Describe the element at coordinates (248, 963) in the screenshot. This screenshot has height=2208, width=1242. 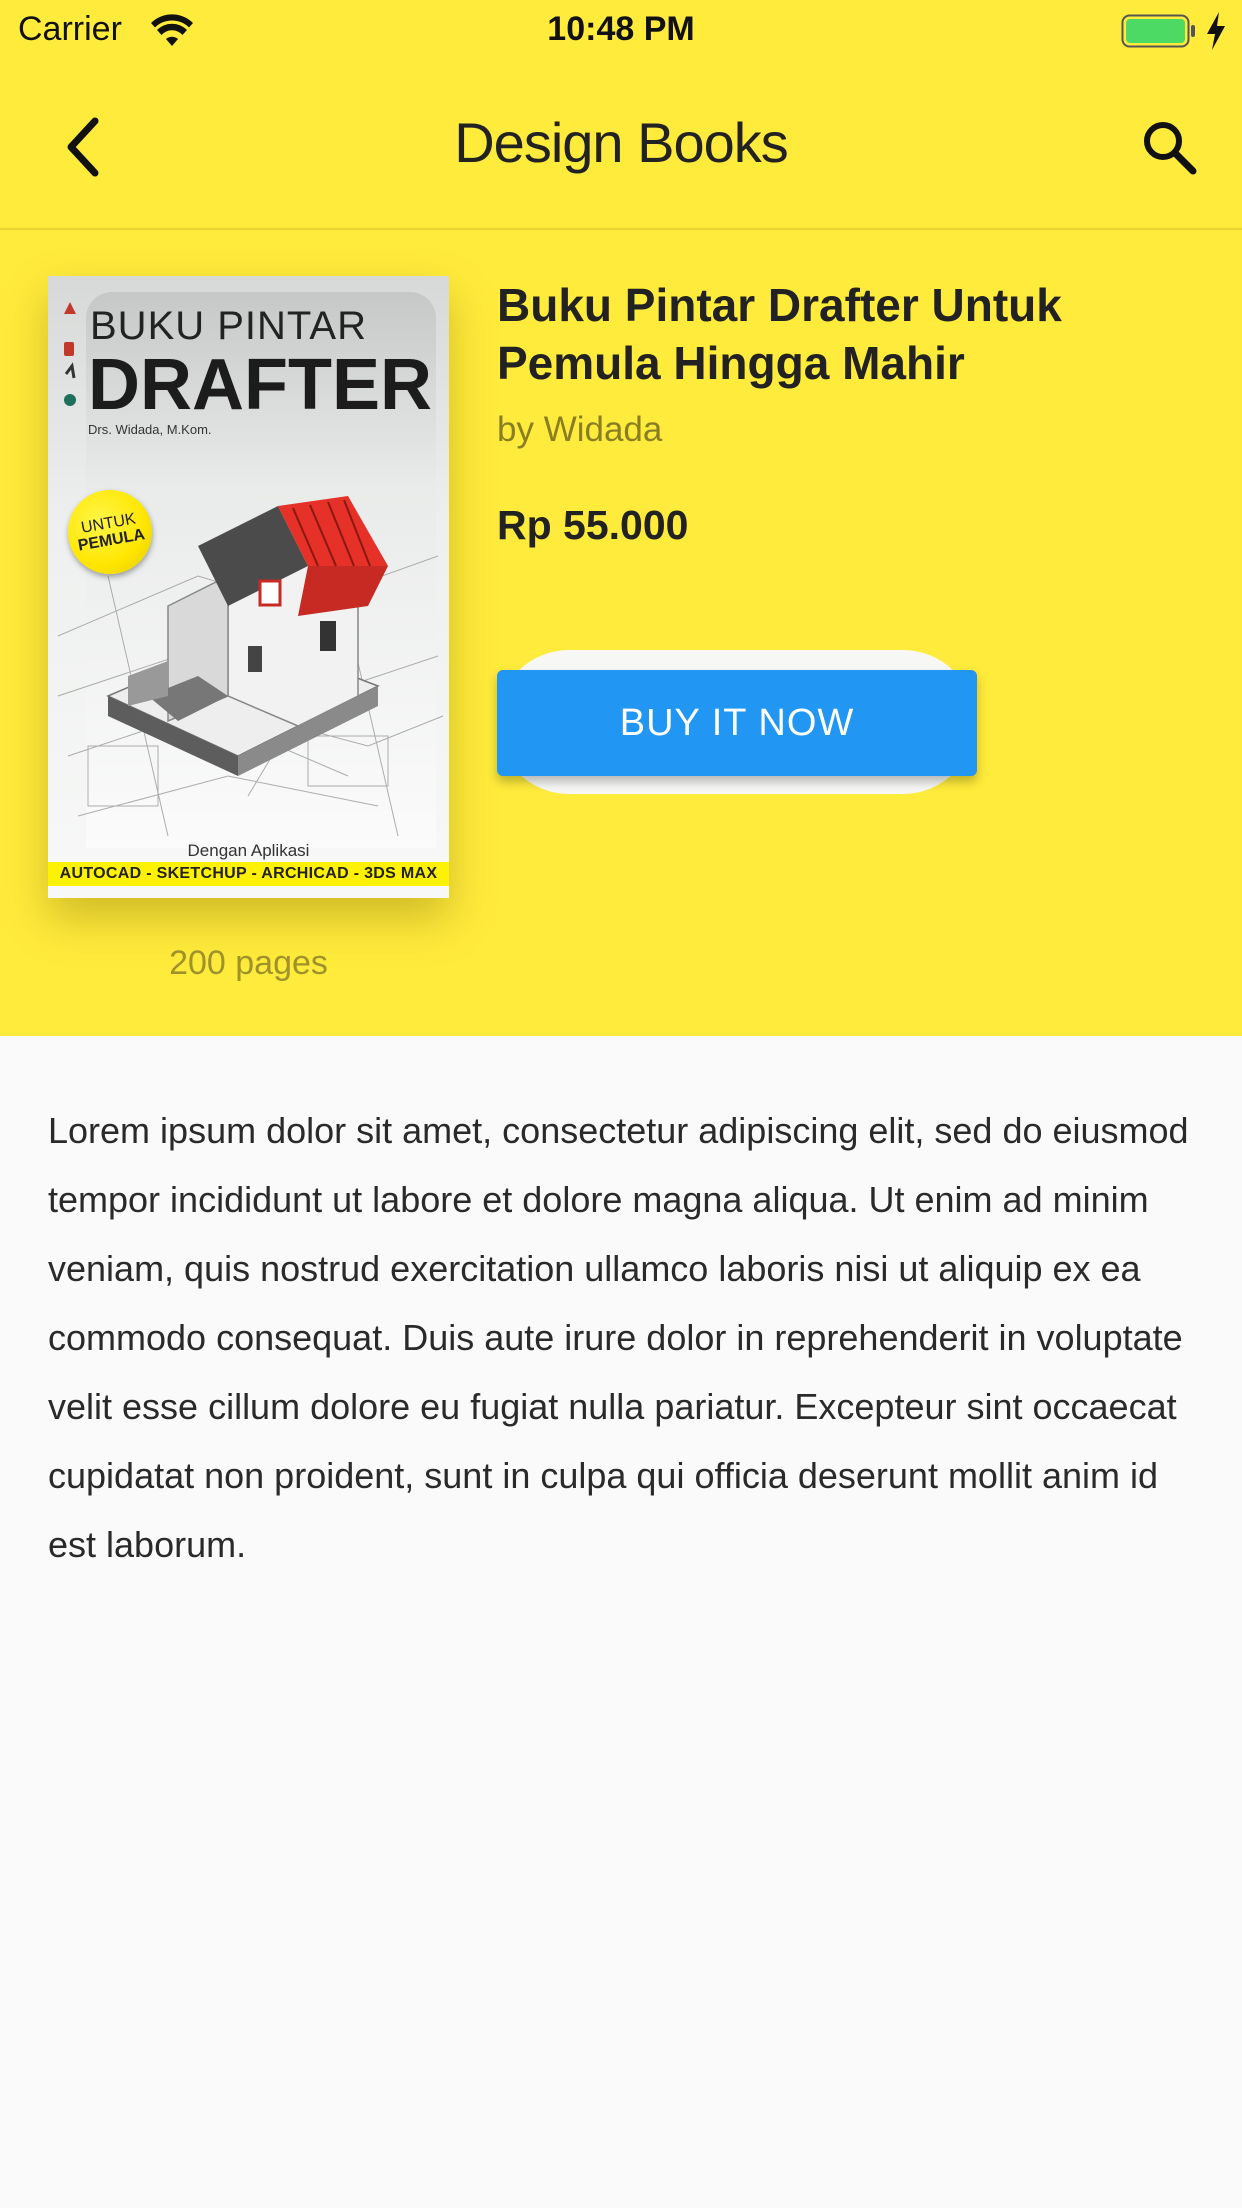
I see `page-count: 200 pages` at that location.